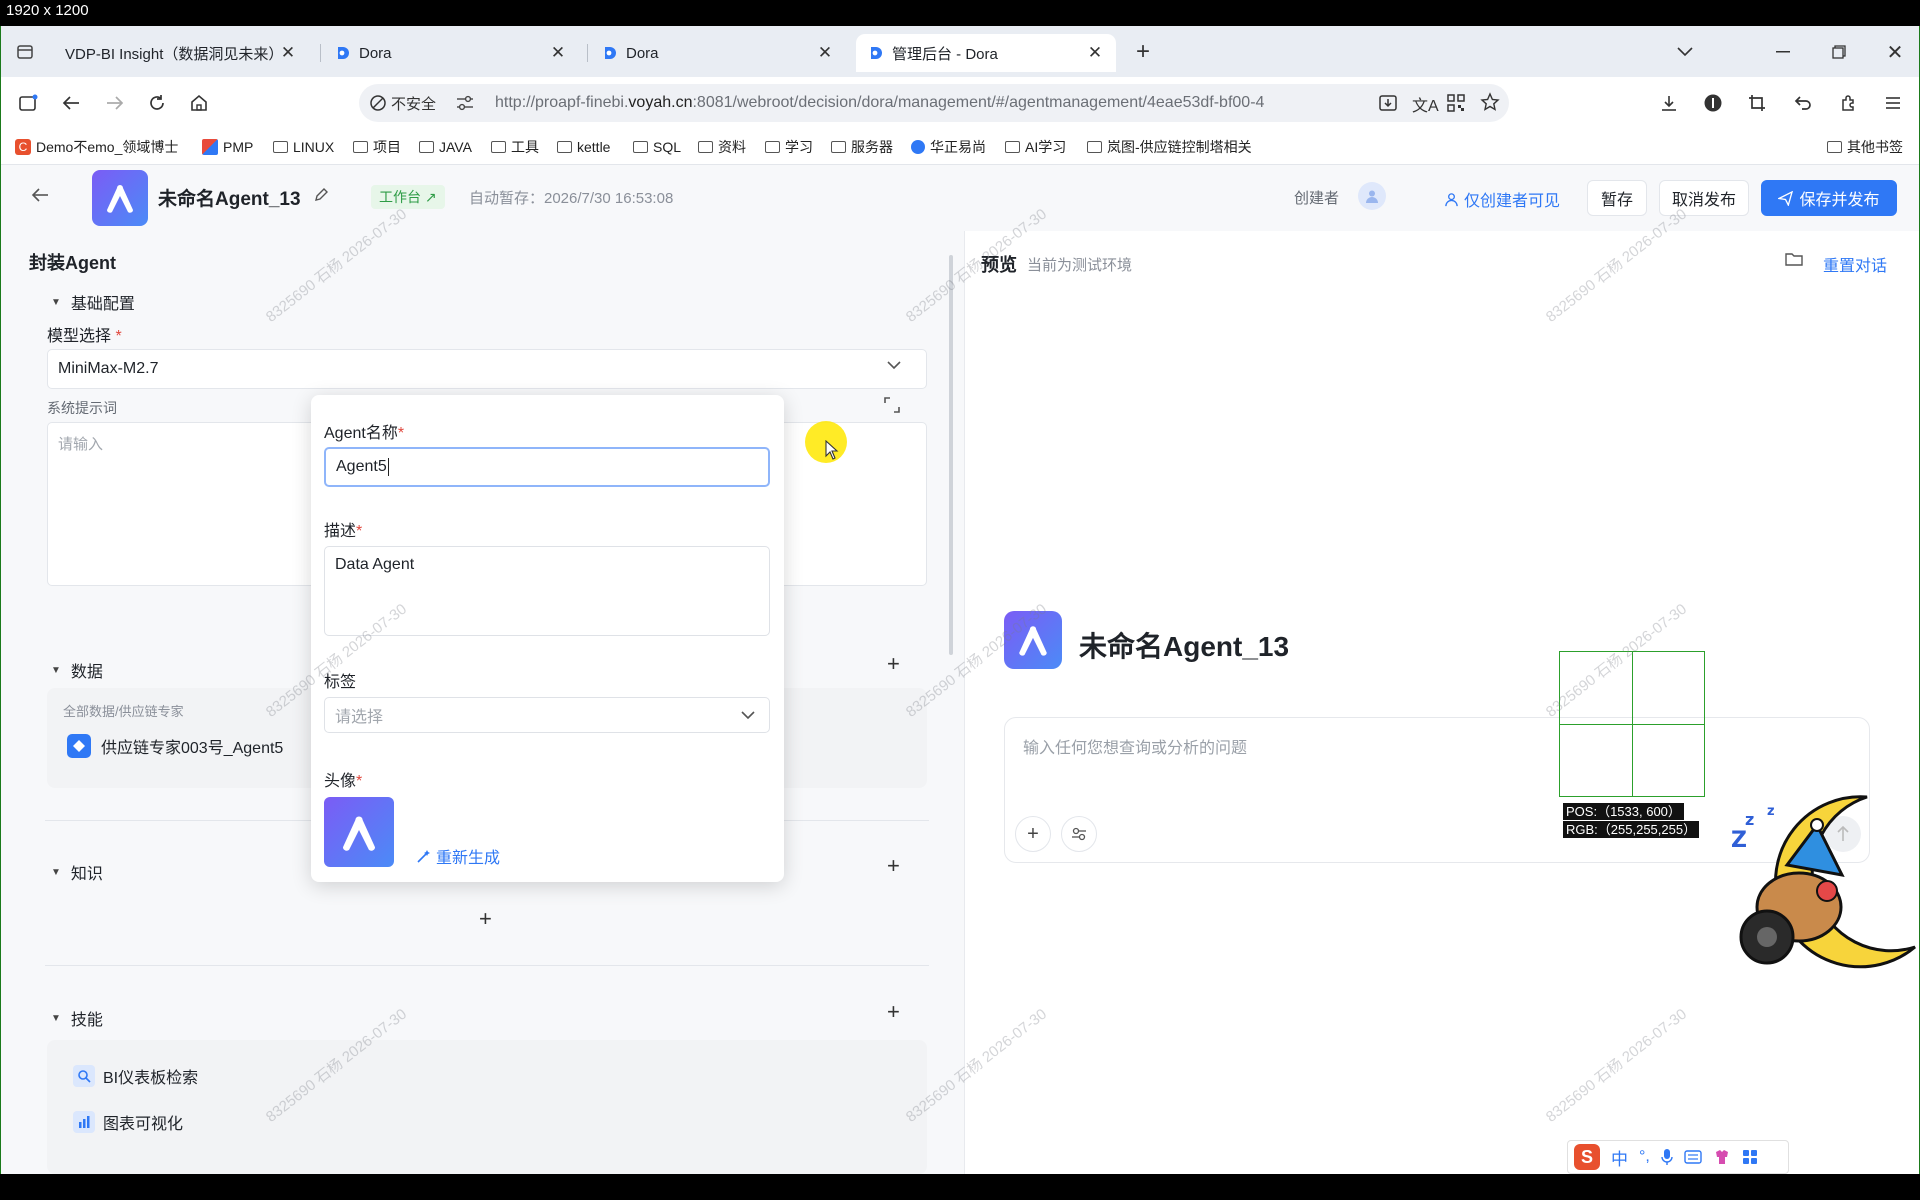  Describe the element at coordinates (1644, 1157) in the screenshot. I see `punctuation-icon: °,` at that location.